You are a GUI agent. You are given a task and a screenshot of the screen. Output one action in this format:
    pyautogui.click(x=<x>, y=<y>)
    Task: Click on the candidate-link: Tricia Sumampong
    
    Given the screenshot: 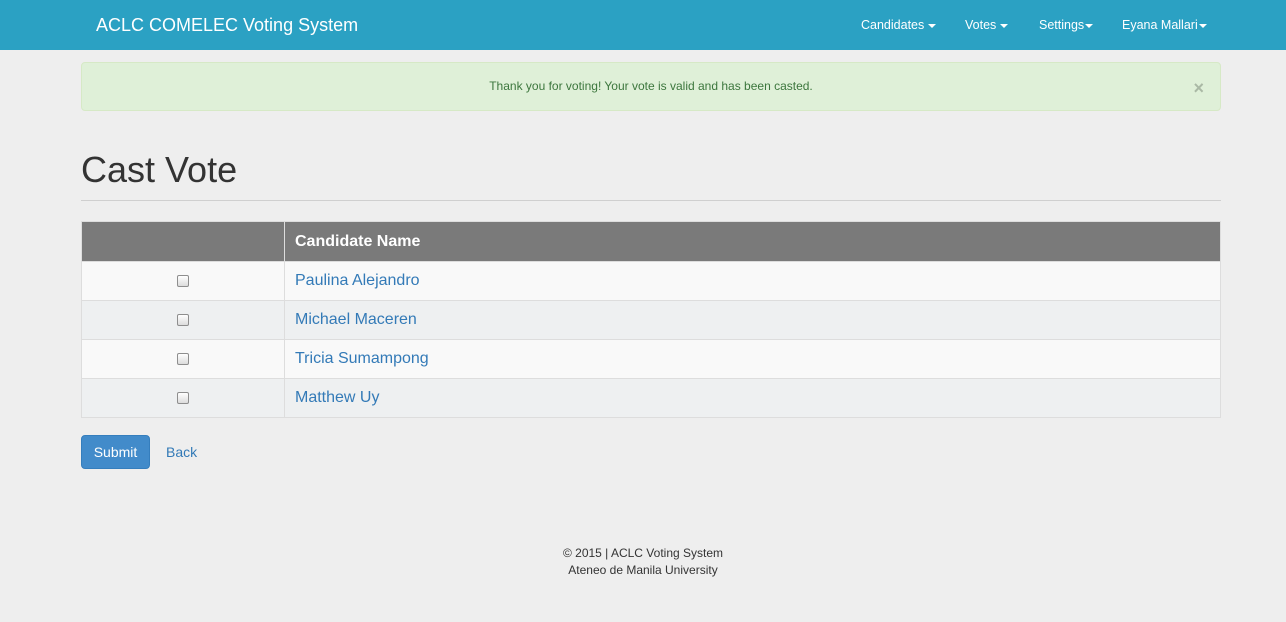 What is the action you would take?
    pyautogui.click(x=362, y=358)
    